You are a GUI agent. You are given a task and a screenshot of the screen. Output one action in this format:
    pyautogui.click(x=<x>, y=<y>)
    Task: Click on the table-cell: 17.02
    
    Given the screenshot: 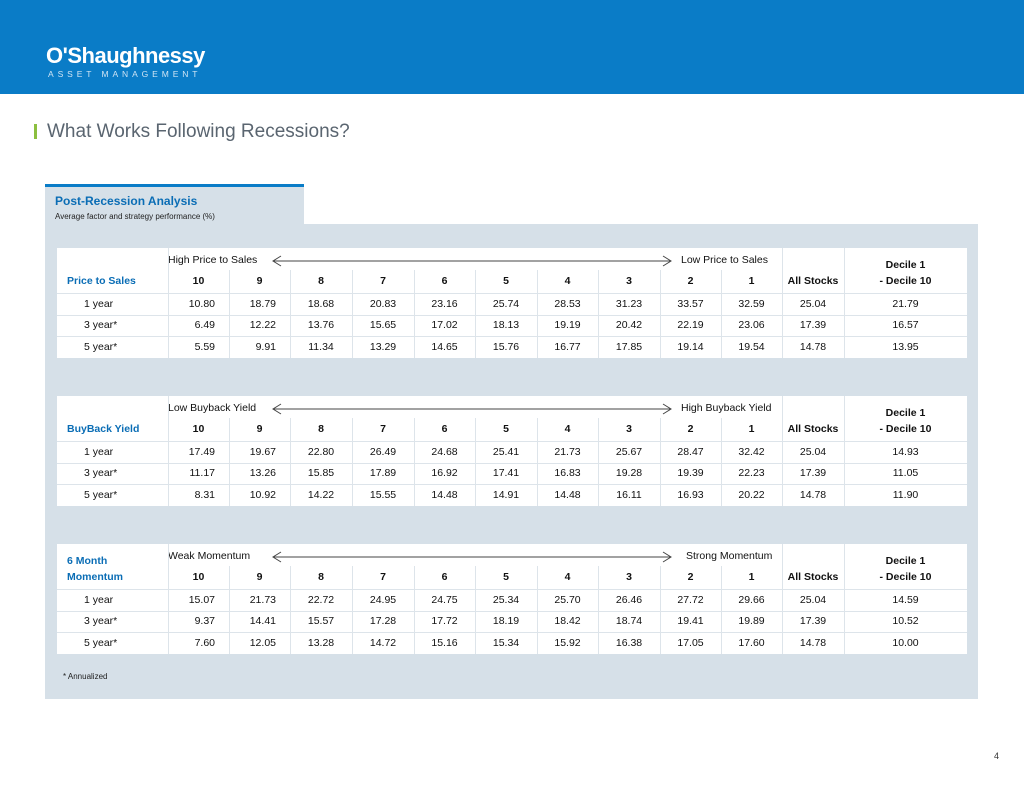 What is the action you would take?
    pyautogui.click(x=444, y=325)
    